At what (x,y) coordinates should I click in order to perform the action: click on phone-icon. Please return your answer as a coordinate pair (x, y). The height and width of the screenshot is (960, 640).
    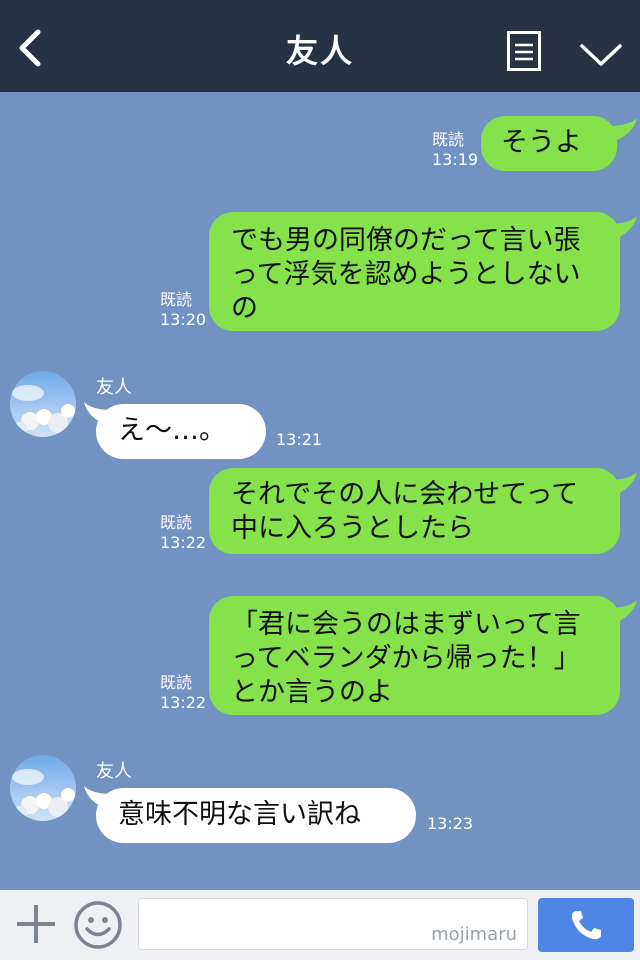
    Looking at the image, I should click on (586, 925).